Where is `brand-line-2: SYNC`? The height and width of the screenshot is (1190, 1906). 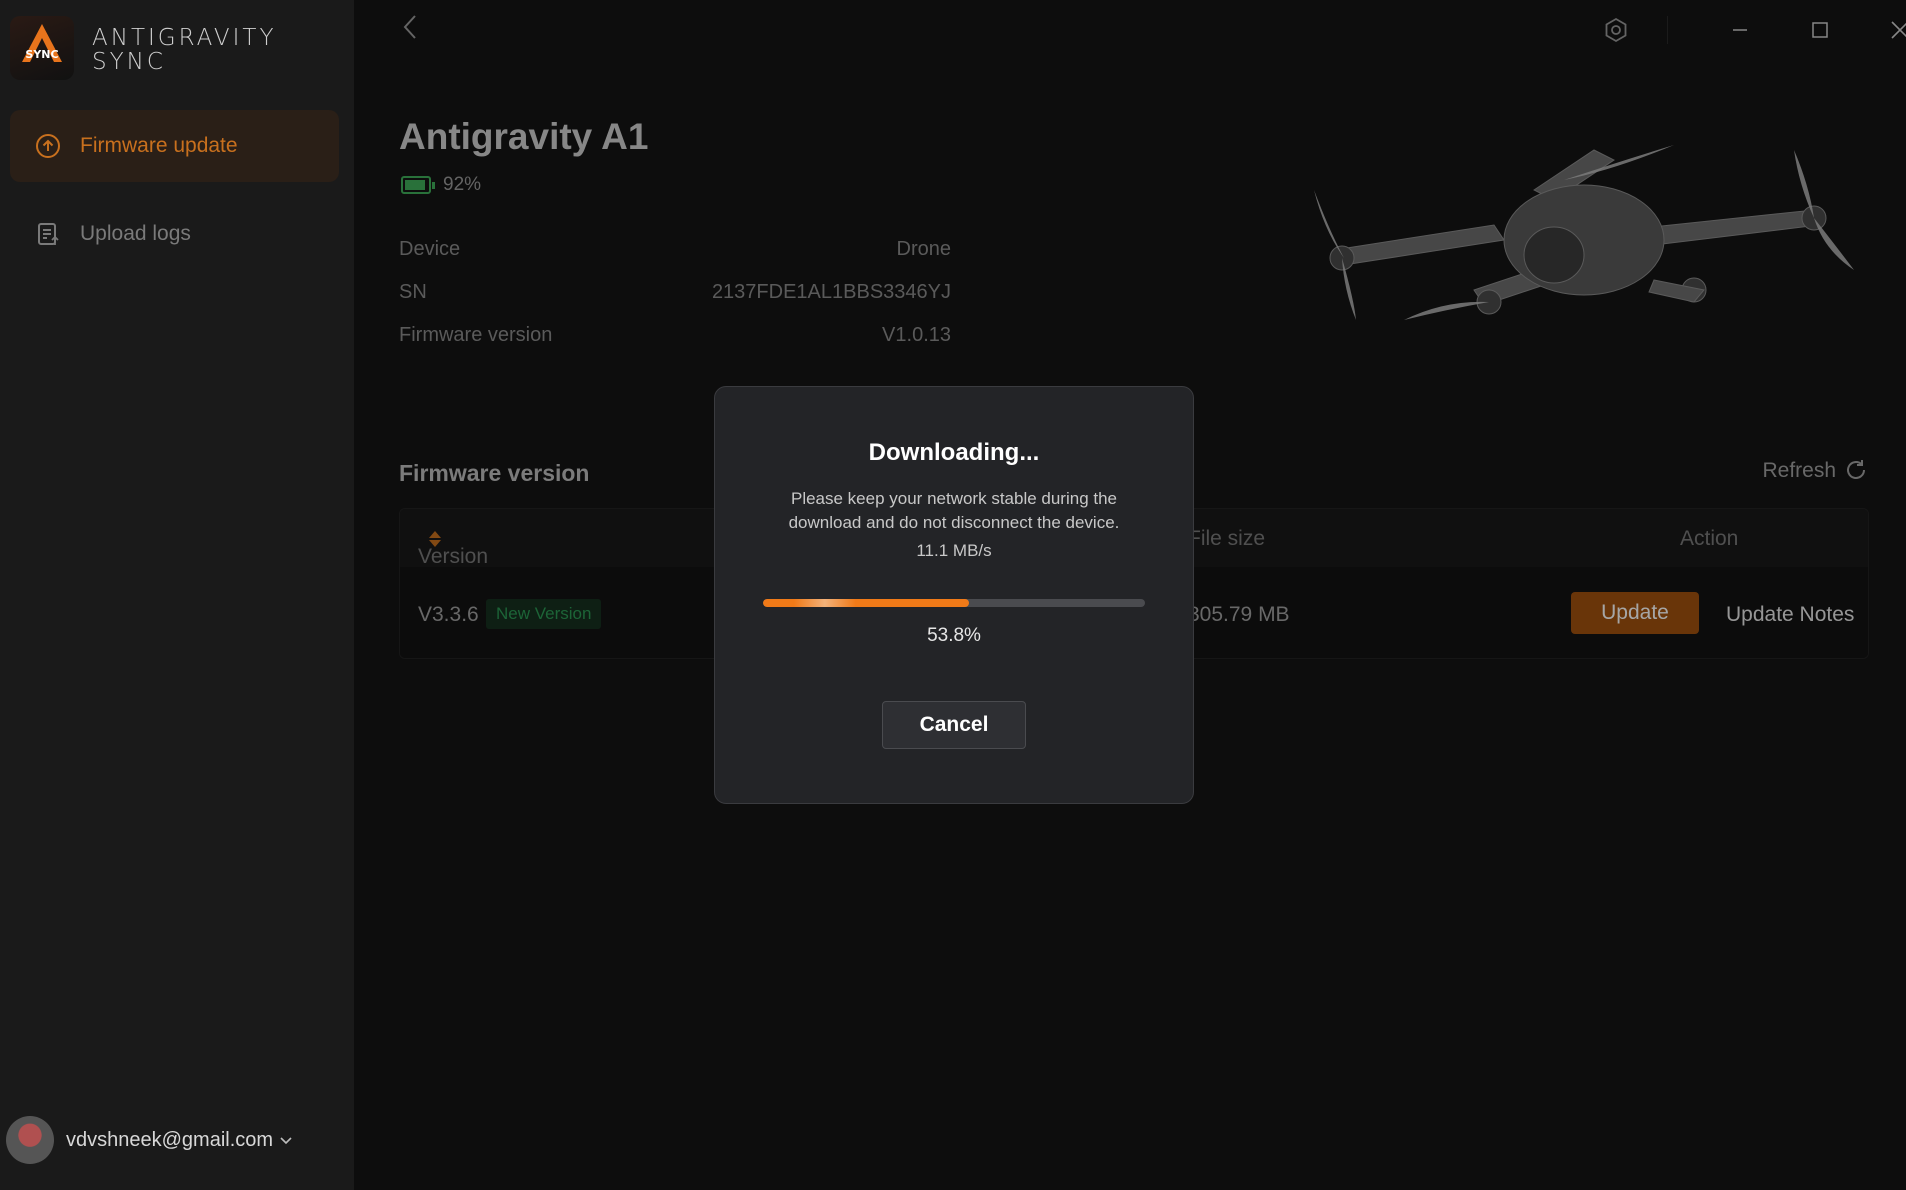 brand-line-2: SYNC is located at coordinates (129, 62).